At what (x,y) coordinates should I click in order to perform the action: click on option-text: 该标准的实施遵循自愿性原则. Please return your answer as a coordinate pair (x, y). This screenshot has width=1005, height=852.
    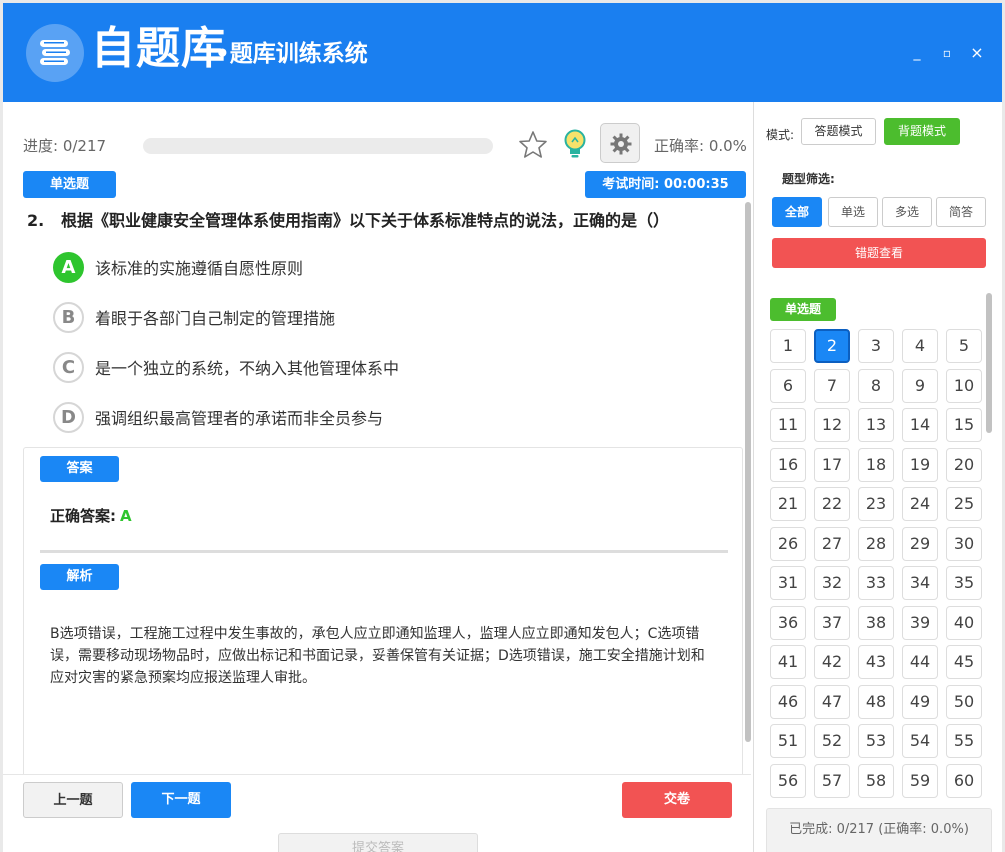
    Looking at the image, I should click on (199, 268).